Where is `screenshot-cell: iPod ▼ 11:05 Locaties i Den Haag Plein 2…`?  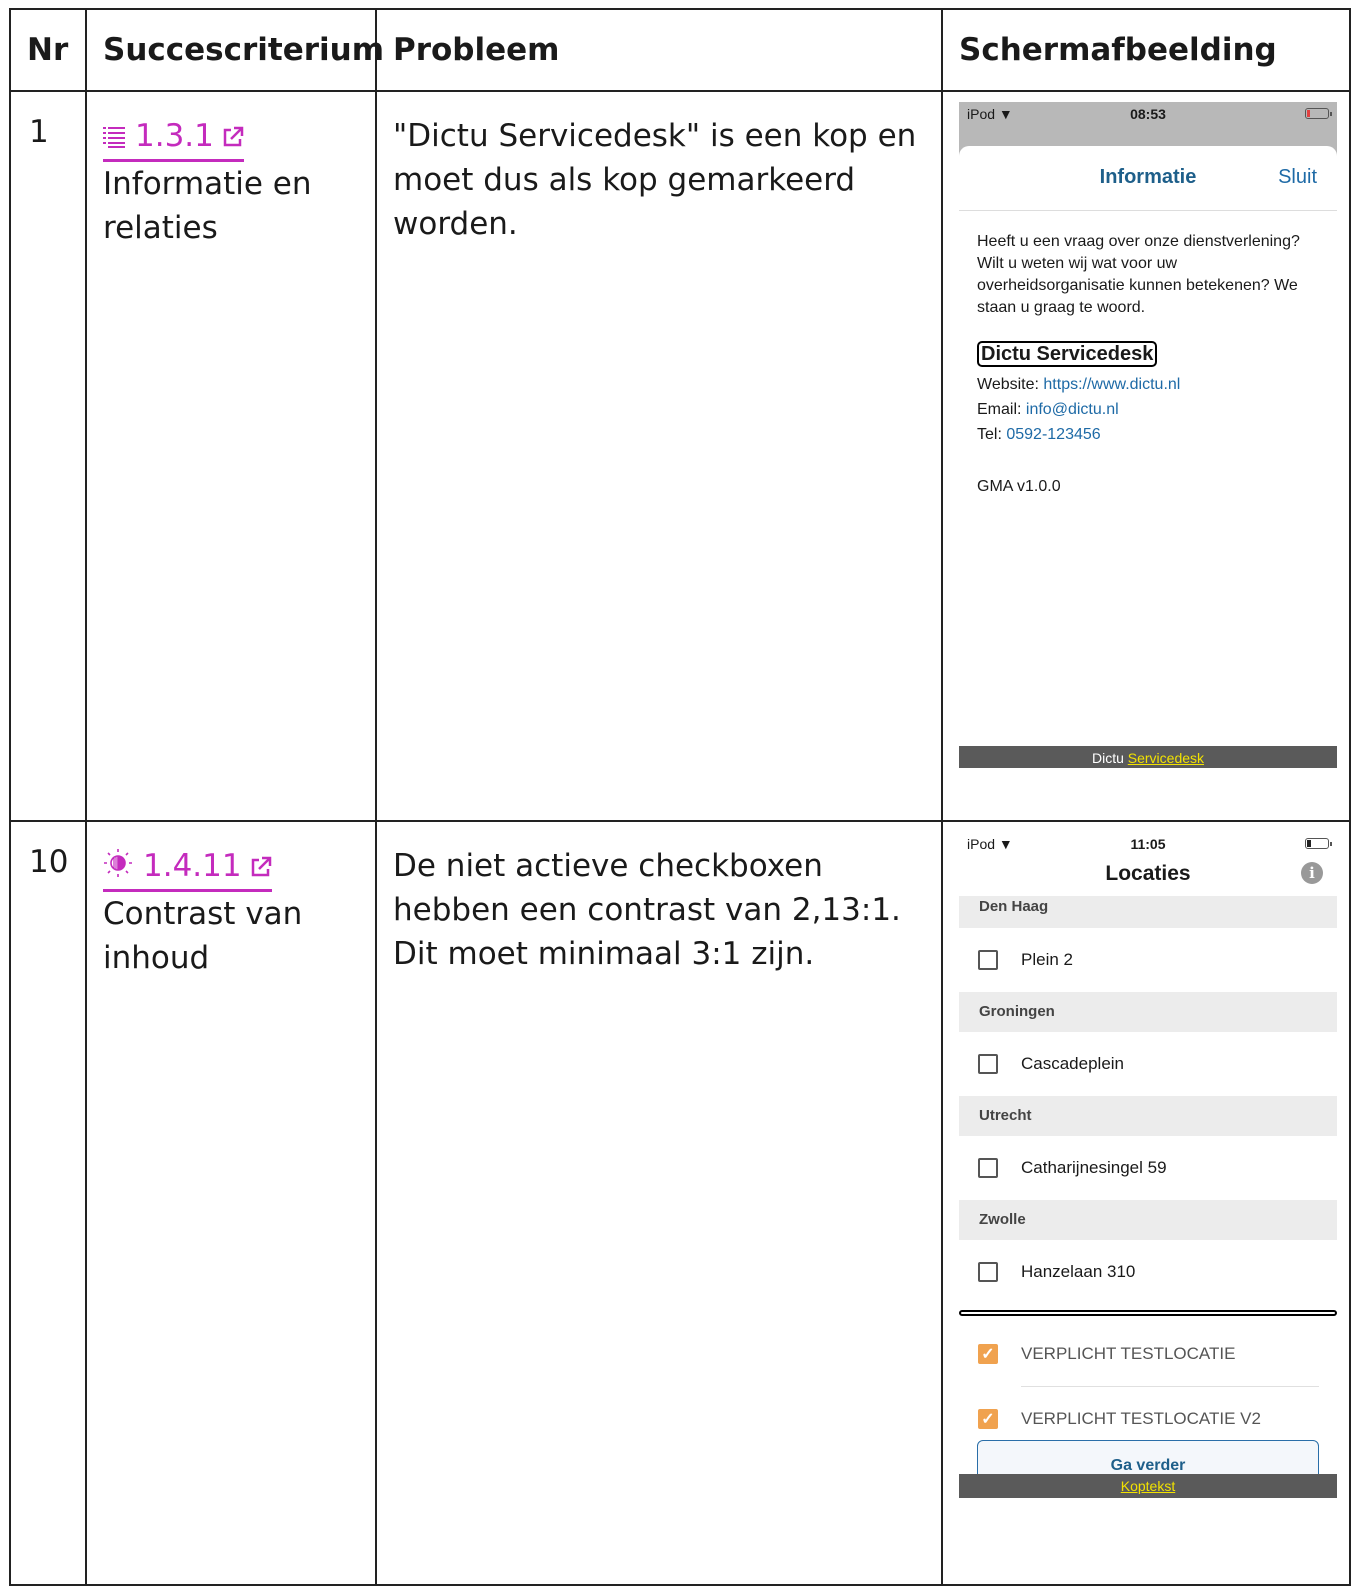
screenshot-cell: iPod ▼ 11:05 Locaties i Den Haag Plein 2… is located at coordinates (1146, 1203).